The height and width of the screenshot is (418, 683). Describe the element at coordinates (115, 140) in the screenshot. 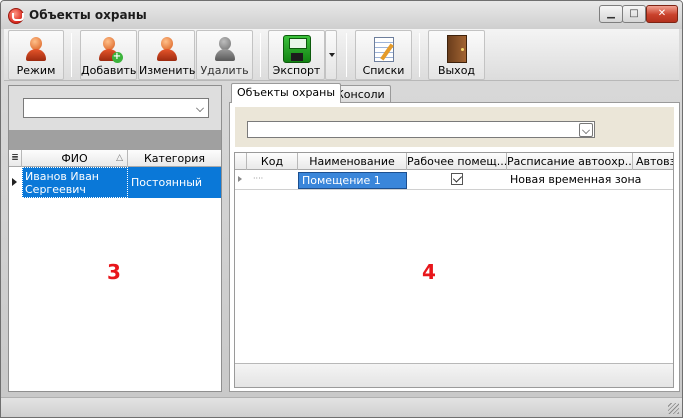

I see `person-group-band` at that location.